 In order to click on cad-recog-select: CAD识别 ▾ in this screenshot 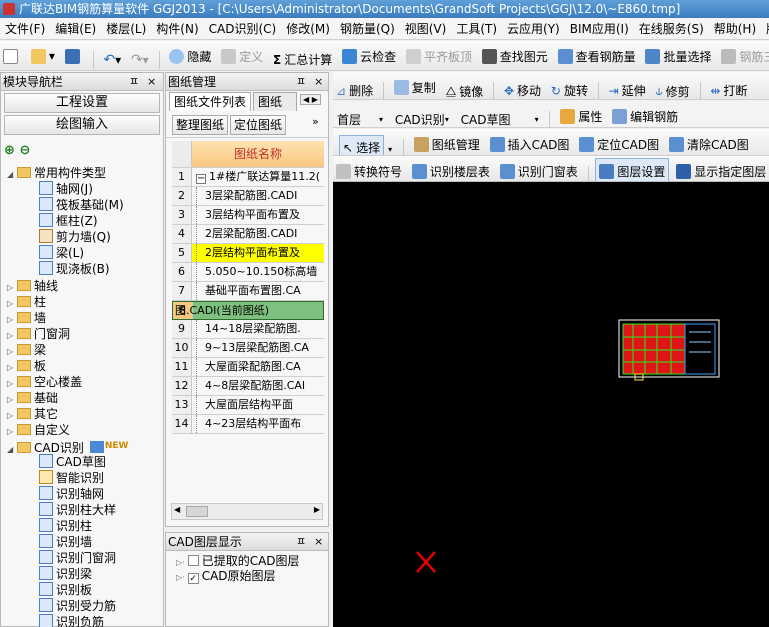, I will do `click(422, 118)`.